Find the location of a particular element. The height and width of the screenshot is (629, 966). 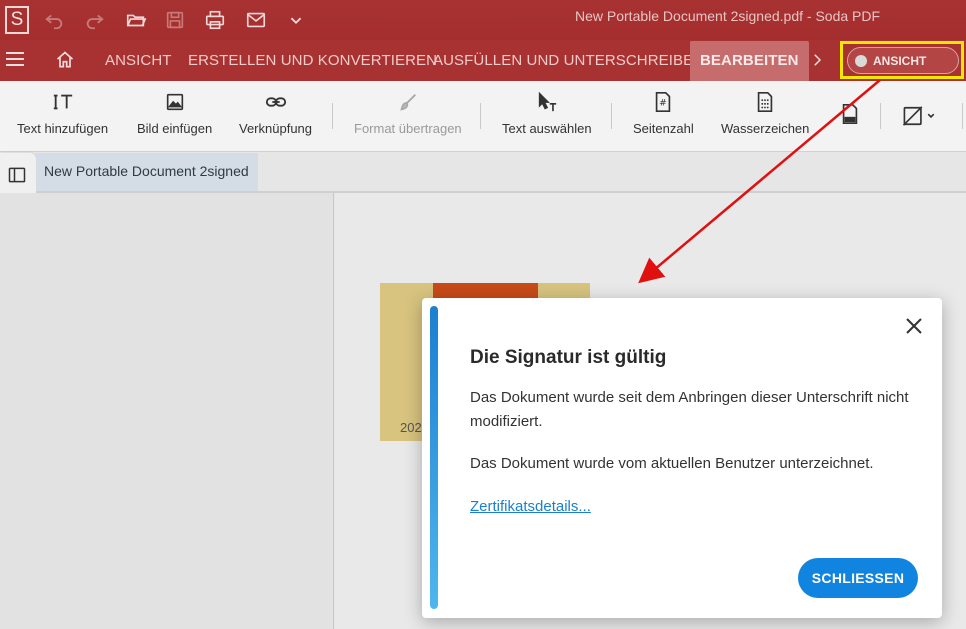

redact-dropdown-button is located at coordinates (920, 116).